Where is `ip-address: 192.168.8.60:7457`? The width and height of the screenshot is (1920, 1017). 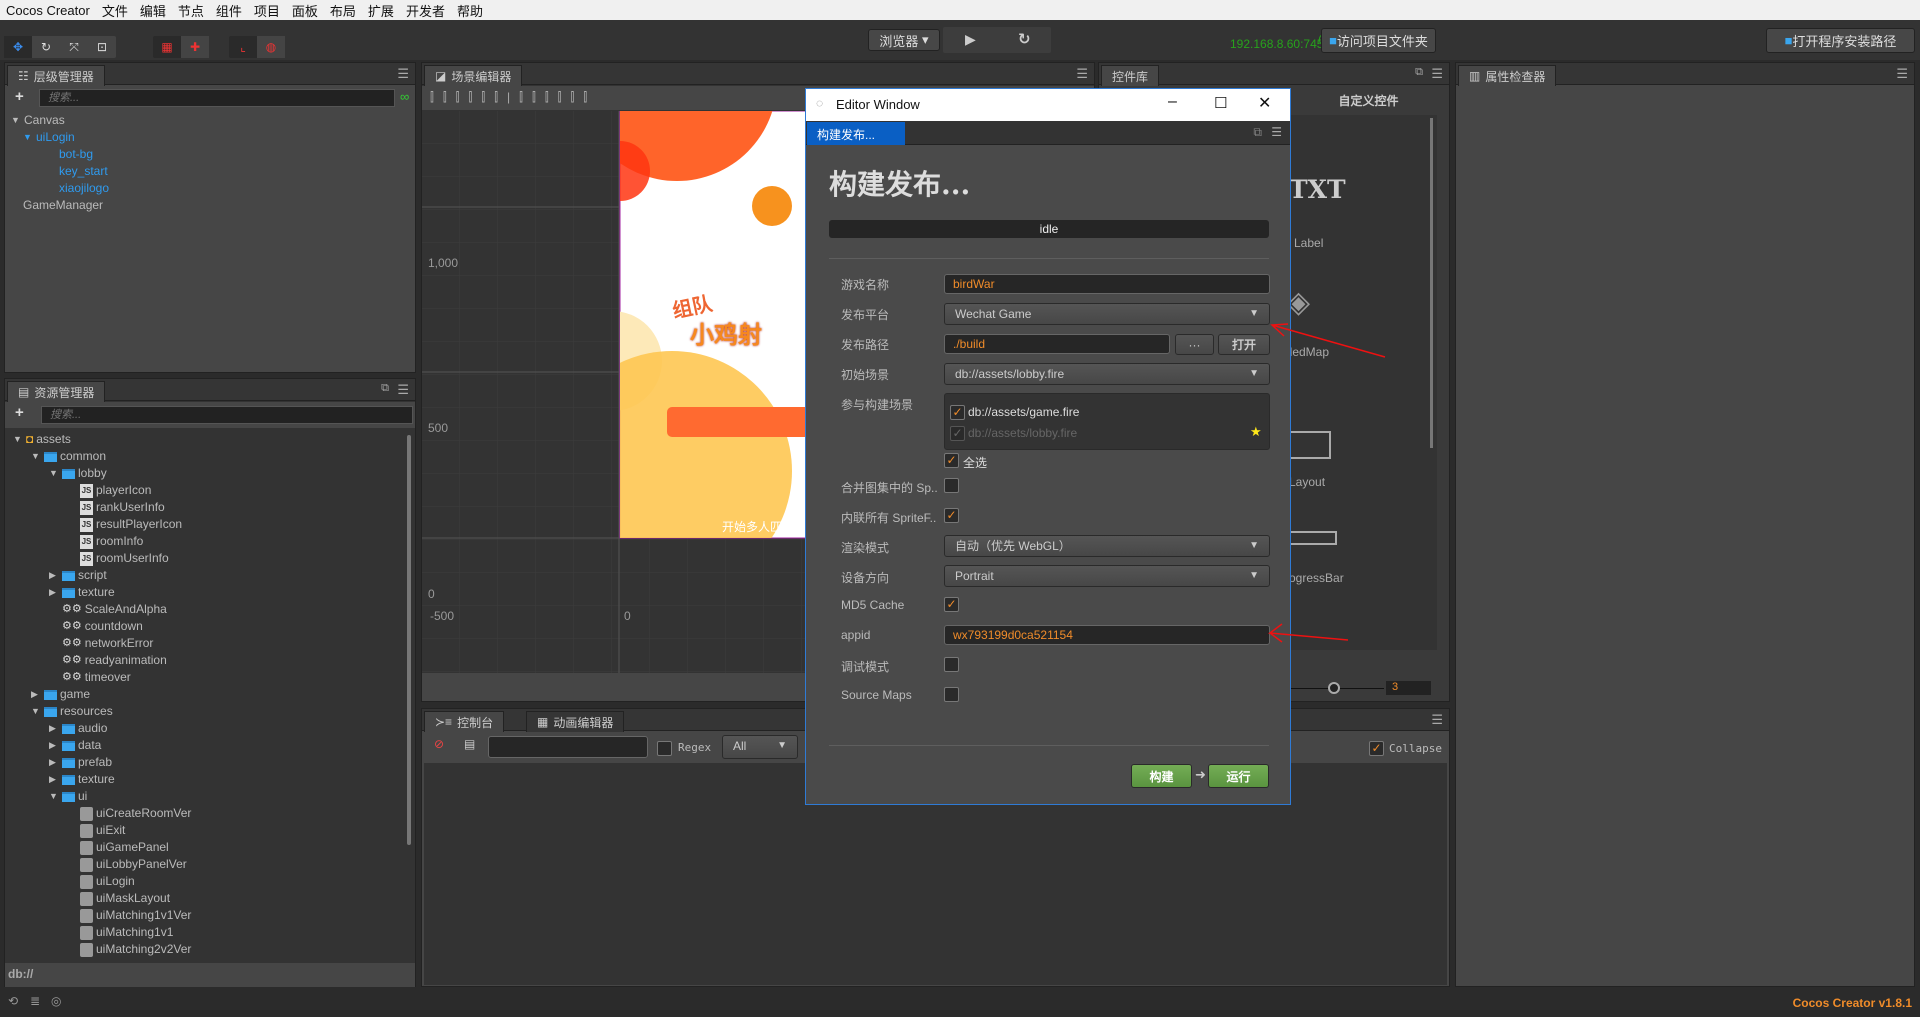
ip-address: 192.168.8.60:7457 is located at coordinates (1280, 44).